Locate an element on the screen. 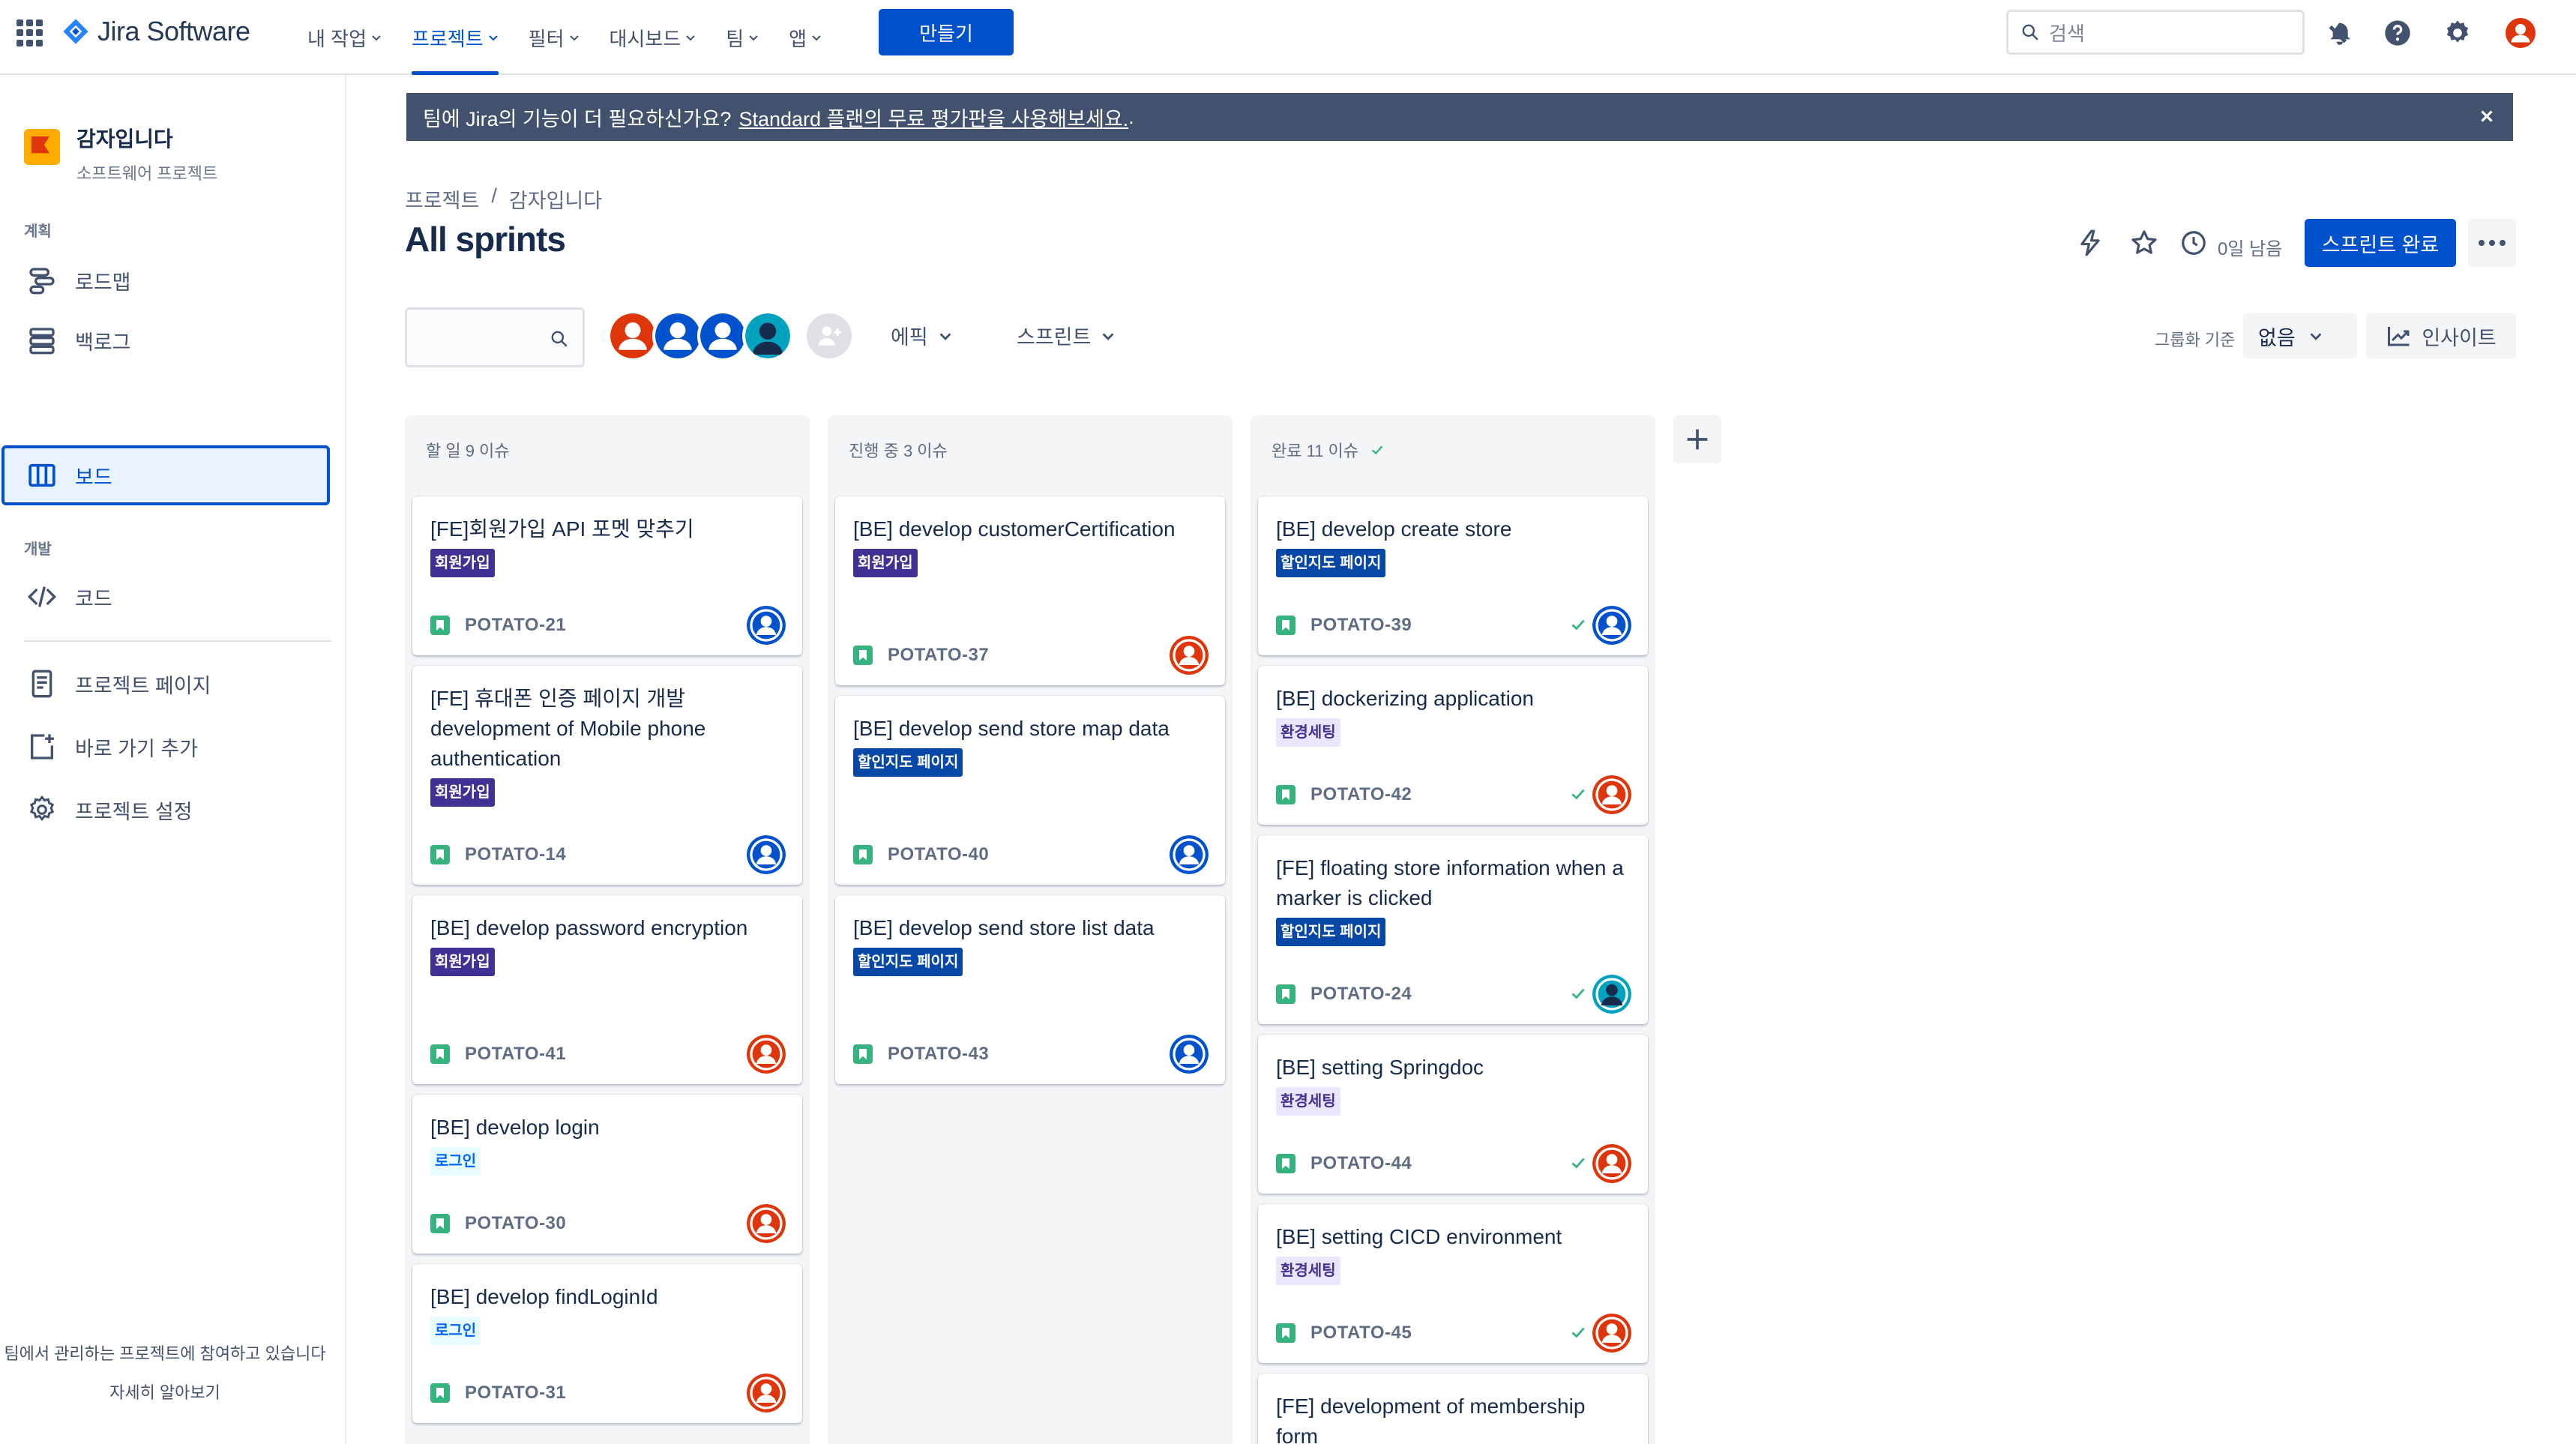  plus-icon is located at coordinates (1697, 439).